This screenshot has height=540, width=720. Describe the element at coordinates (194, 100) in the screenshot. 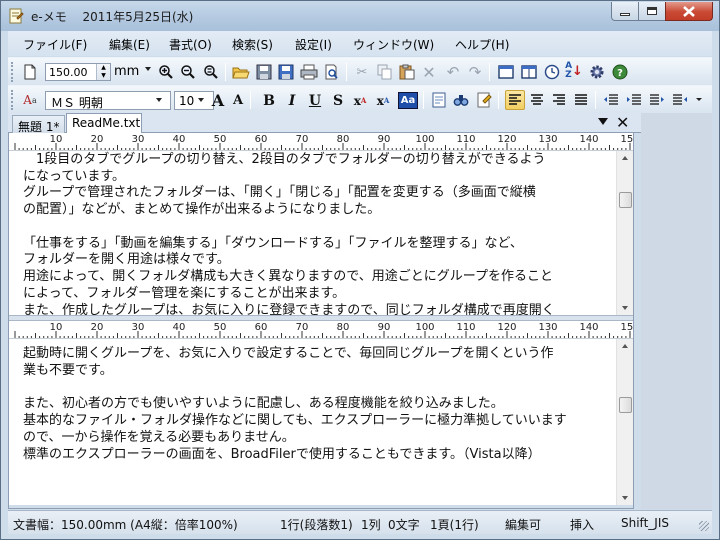

I see `font-size-select: 10` at that location.